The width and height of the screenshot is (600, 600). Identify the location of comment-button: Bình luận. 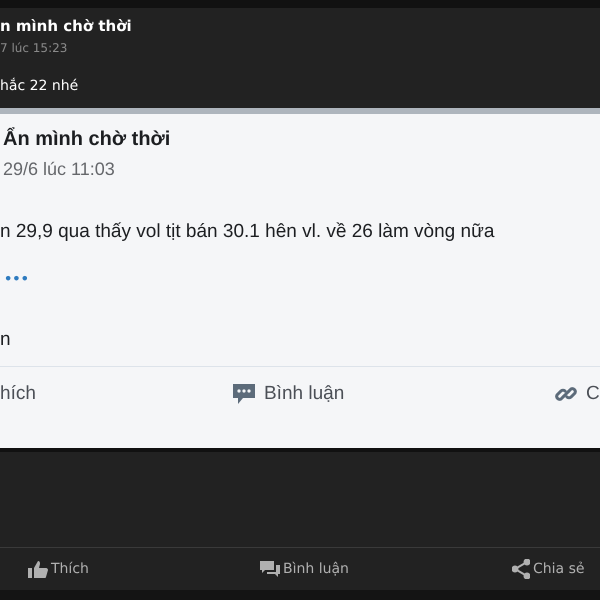
(386, 569).